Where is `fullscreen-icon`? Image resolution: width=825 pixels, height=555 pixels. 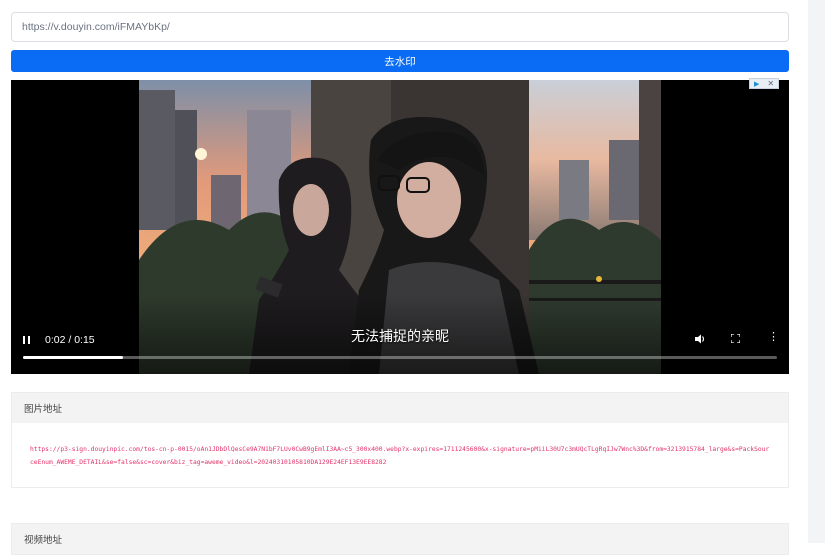 fullscreen-icon is located at coordinates (735, 338).